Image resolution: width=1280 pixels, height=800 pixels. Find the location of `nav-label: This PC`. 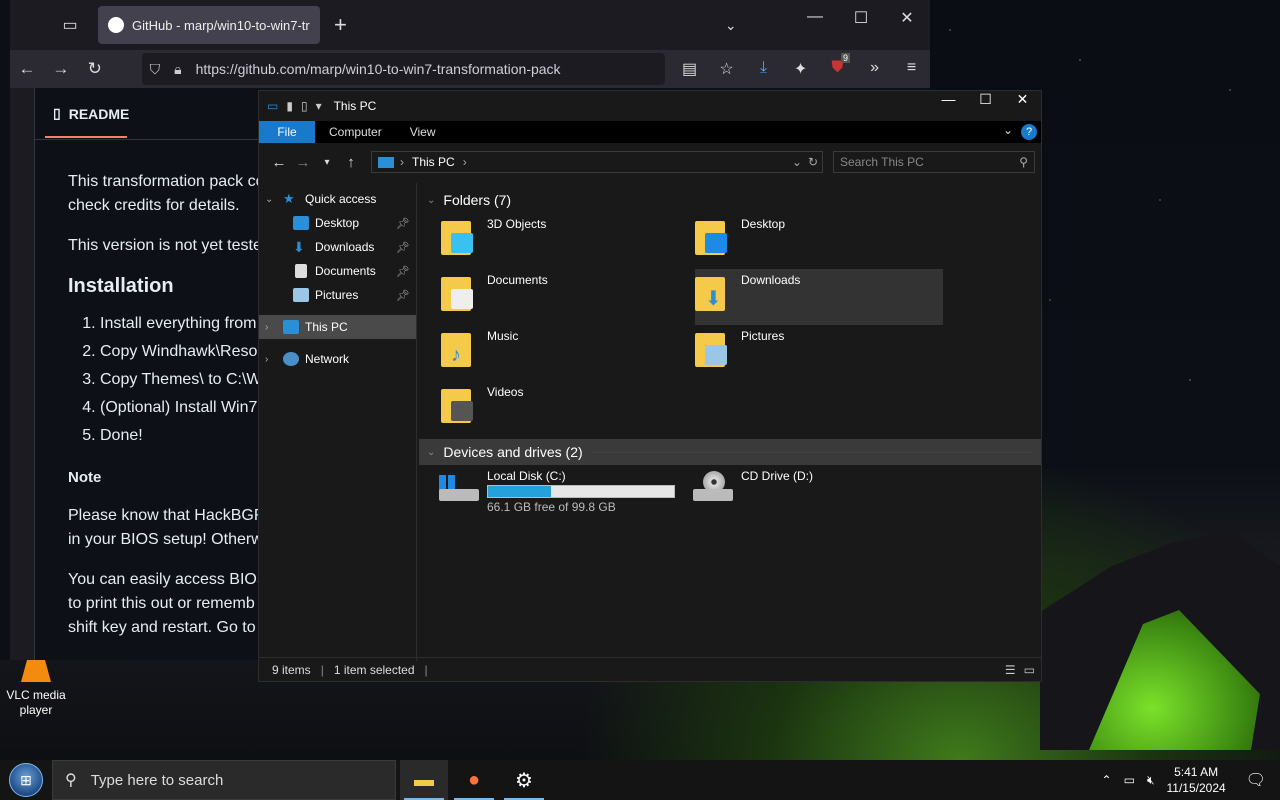

nav-label: This PC is located at coordinates (326, 327).